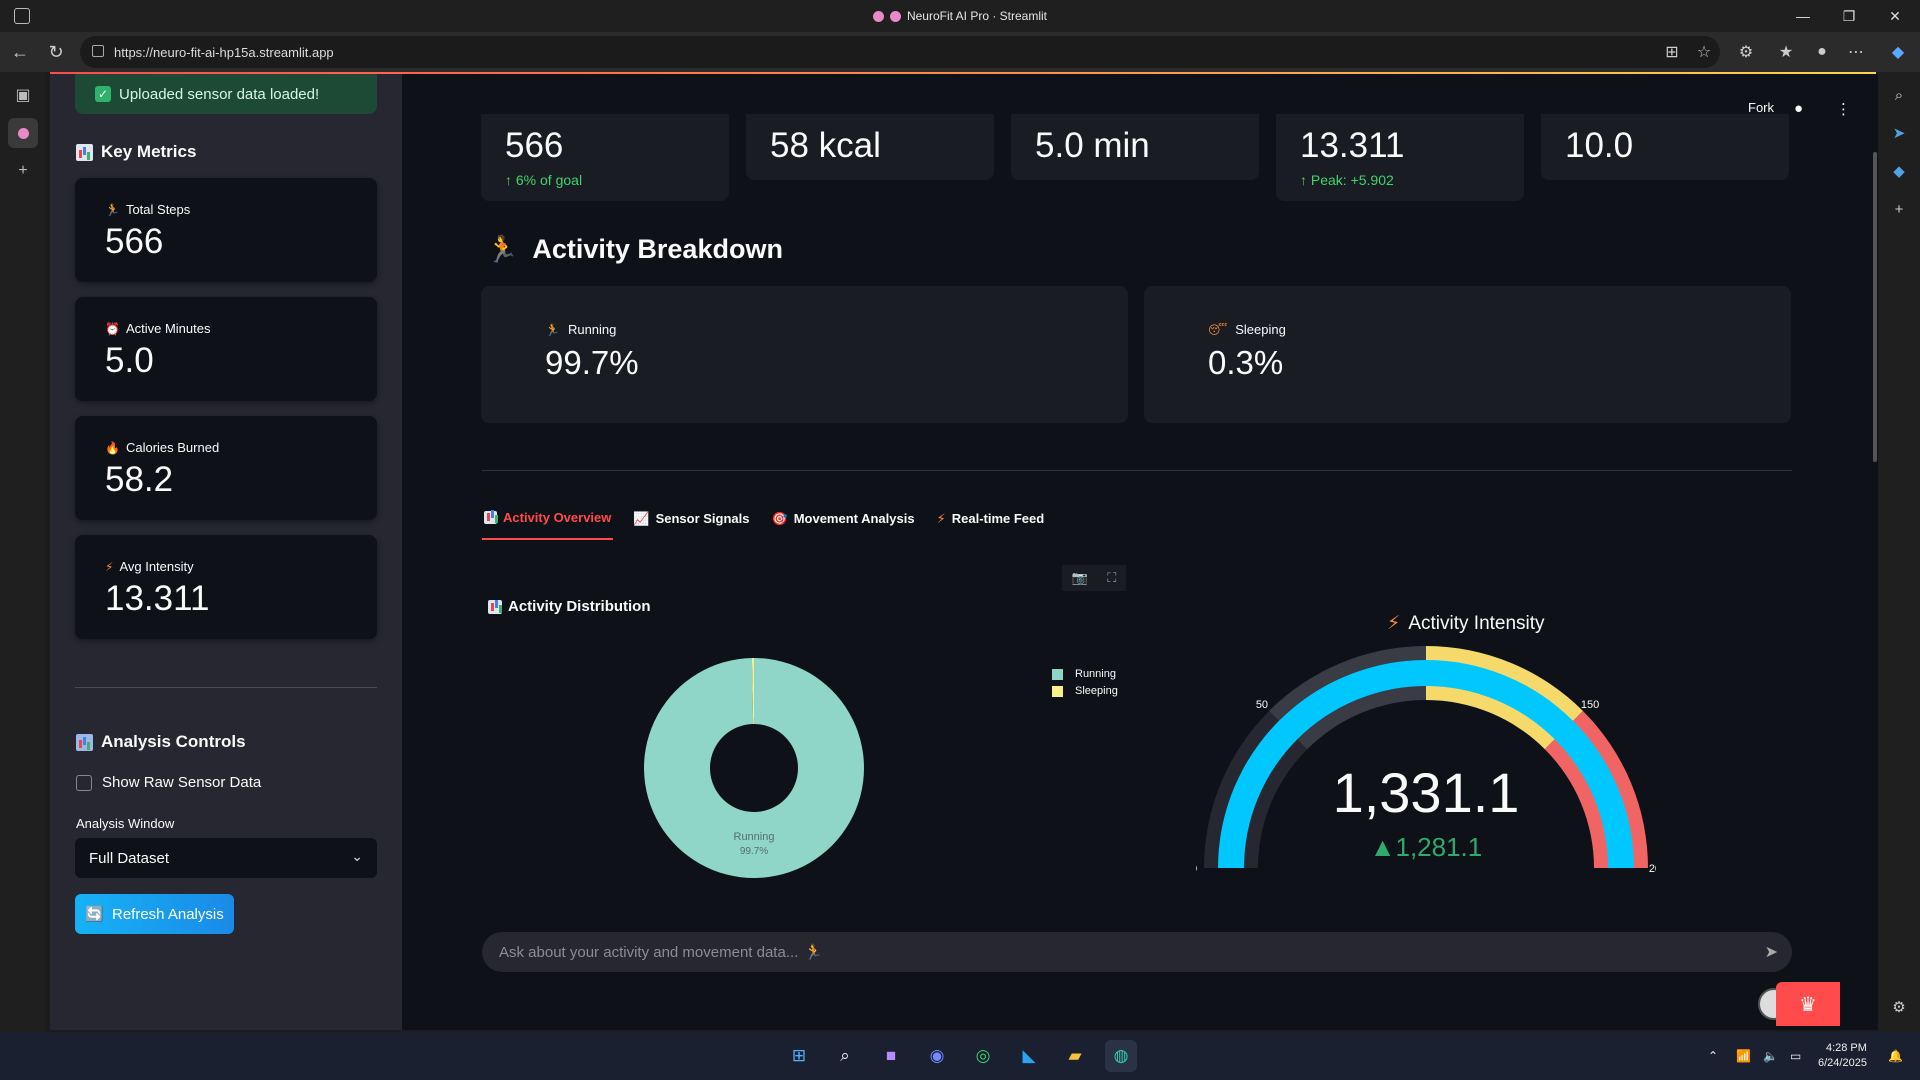 The image size is (1920, 1080). What do you see at coordinates (1875, 552) in the screenshot?
I see `main-scrollbar` at bounding box center [1875, 552].